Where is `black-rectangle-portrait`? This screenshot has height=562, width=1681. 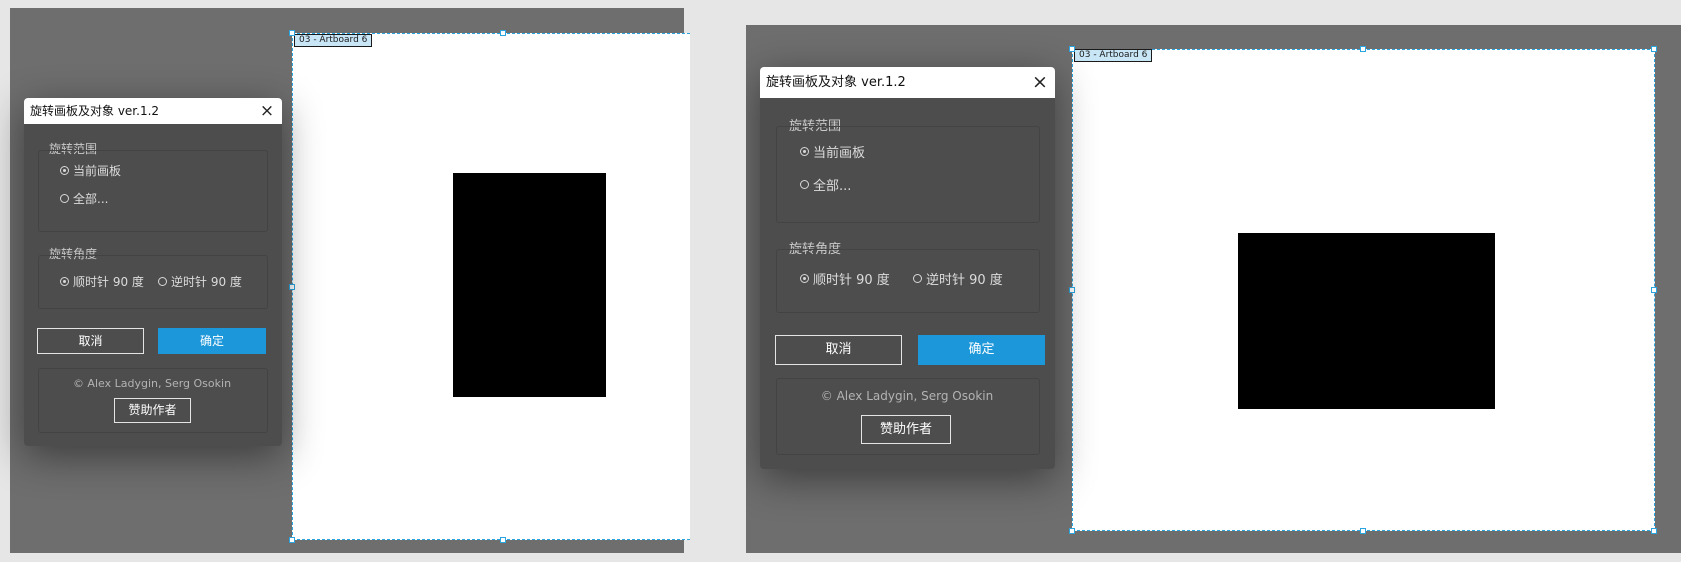
black-rectangle-portrait is located at coordinates (529, 285).